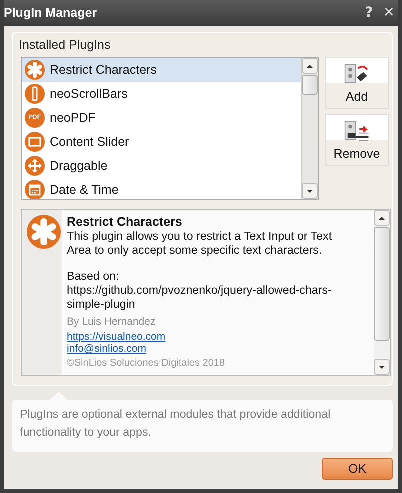 This screenshot has width=402, height=493. What do you see at coordinates (35, 142) in the screenshot?
I see `slider-icon` at bounding box center [35, 142].